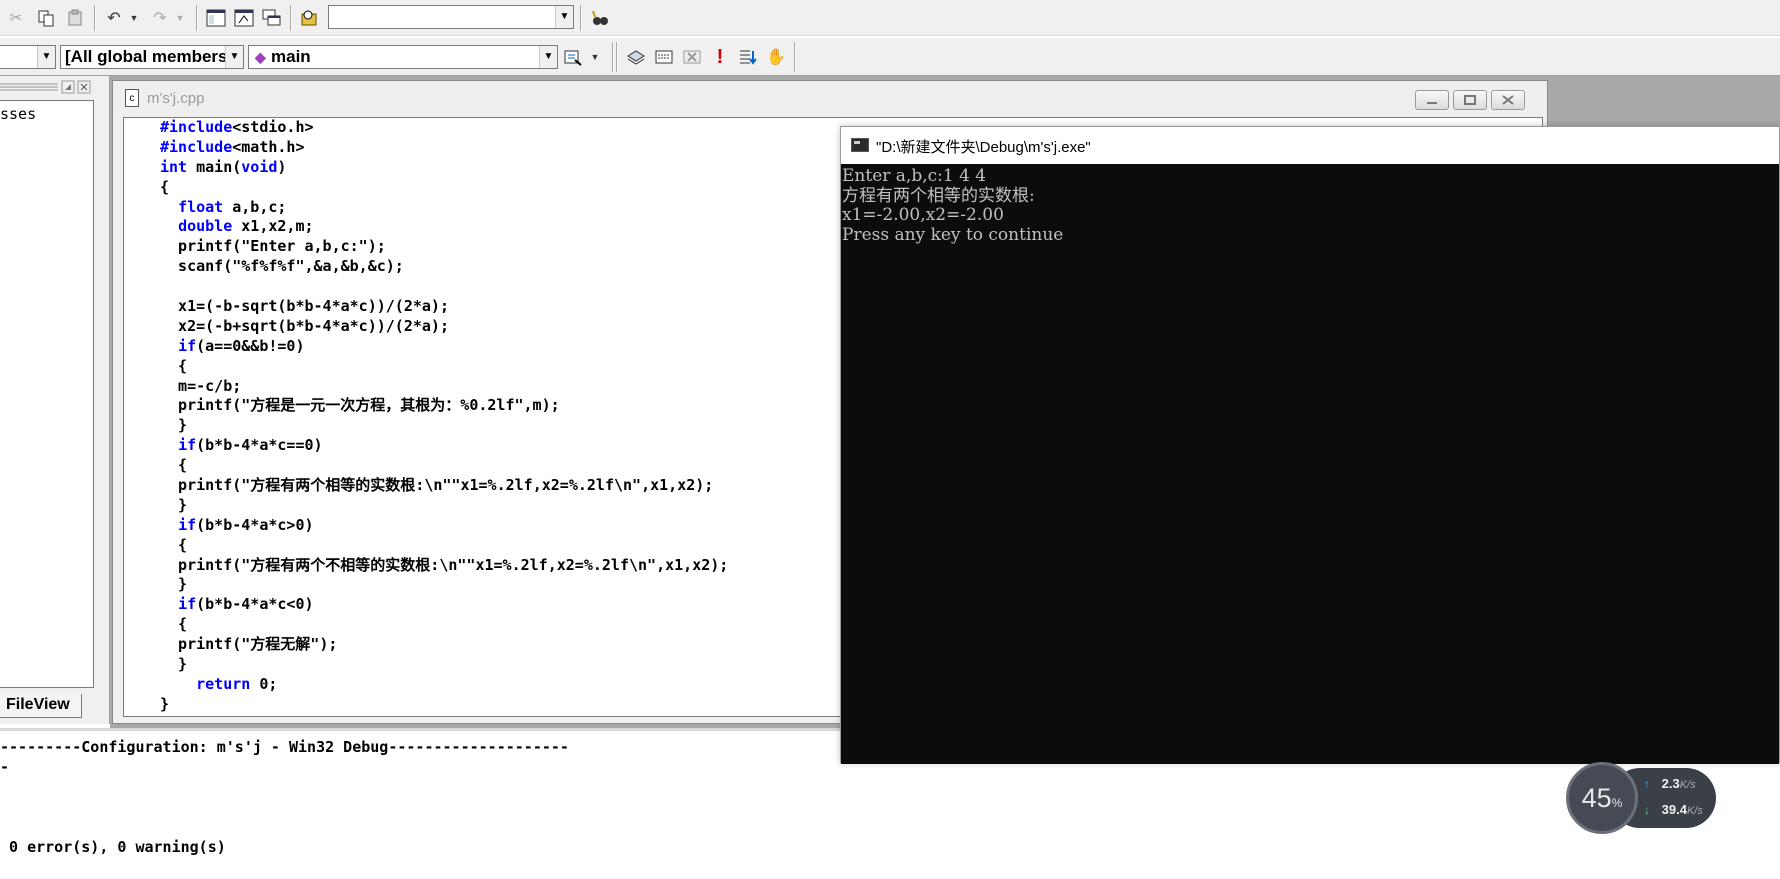 The height and width of the screenshot is (879, 1780). I want to click on copy-icon, so click(46, 18).